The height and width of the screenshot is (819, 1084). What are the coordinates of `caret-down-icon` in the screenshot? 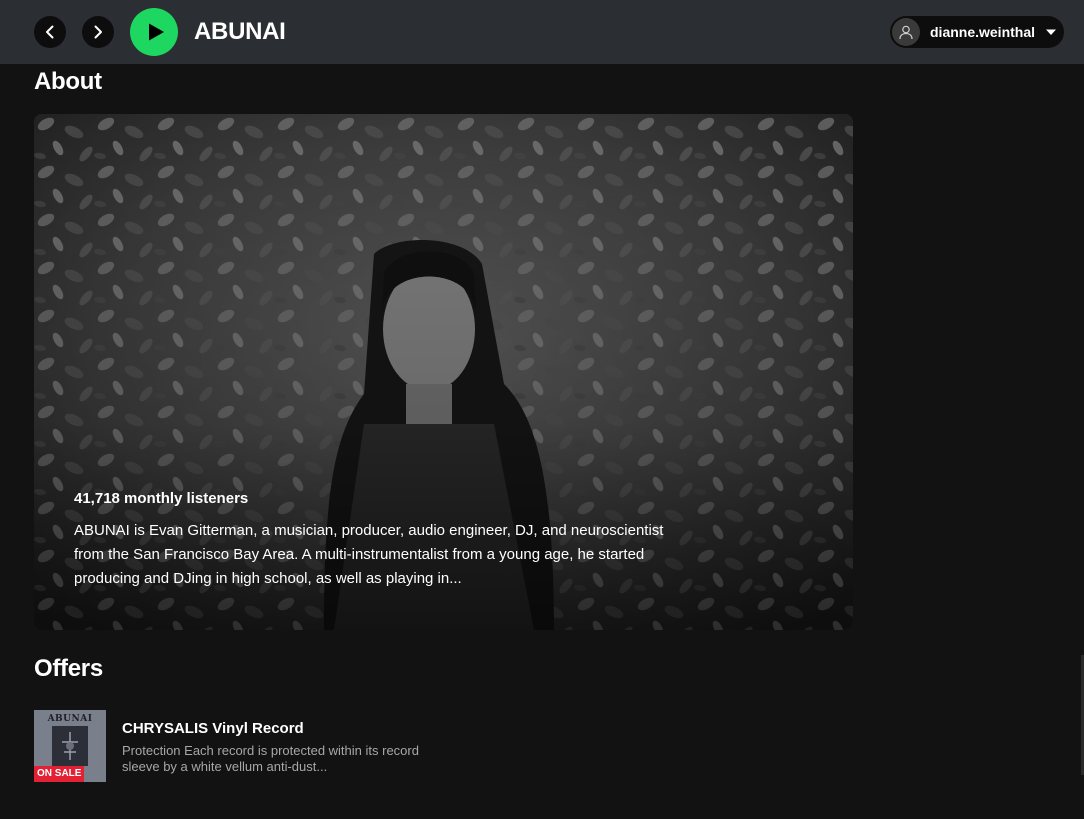 It's located at (1051, 32).